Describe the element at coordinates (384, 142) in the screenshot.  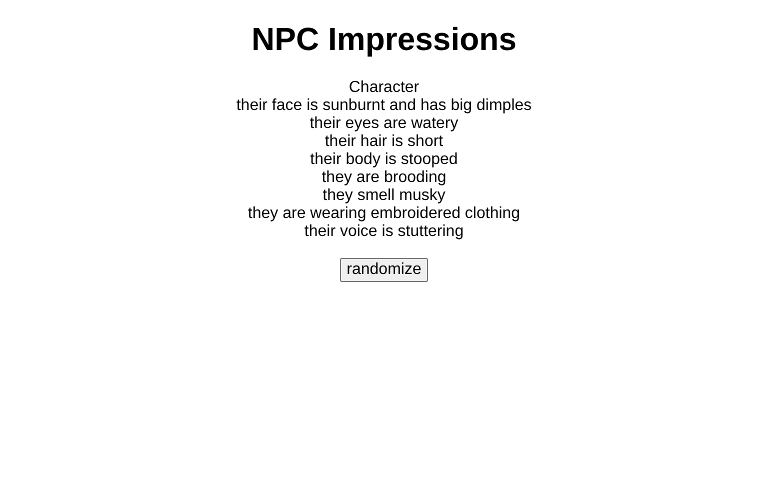
I see `trait-text: their hair is short` at that location.